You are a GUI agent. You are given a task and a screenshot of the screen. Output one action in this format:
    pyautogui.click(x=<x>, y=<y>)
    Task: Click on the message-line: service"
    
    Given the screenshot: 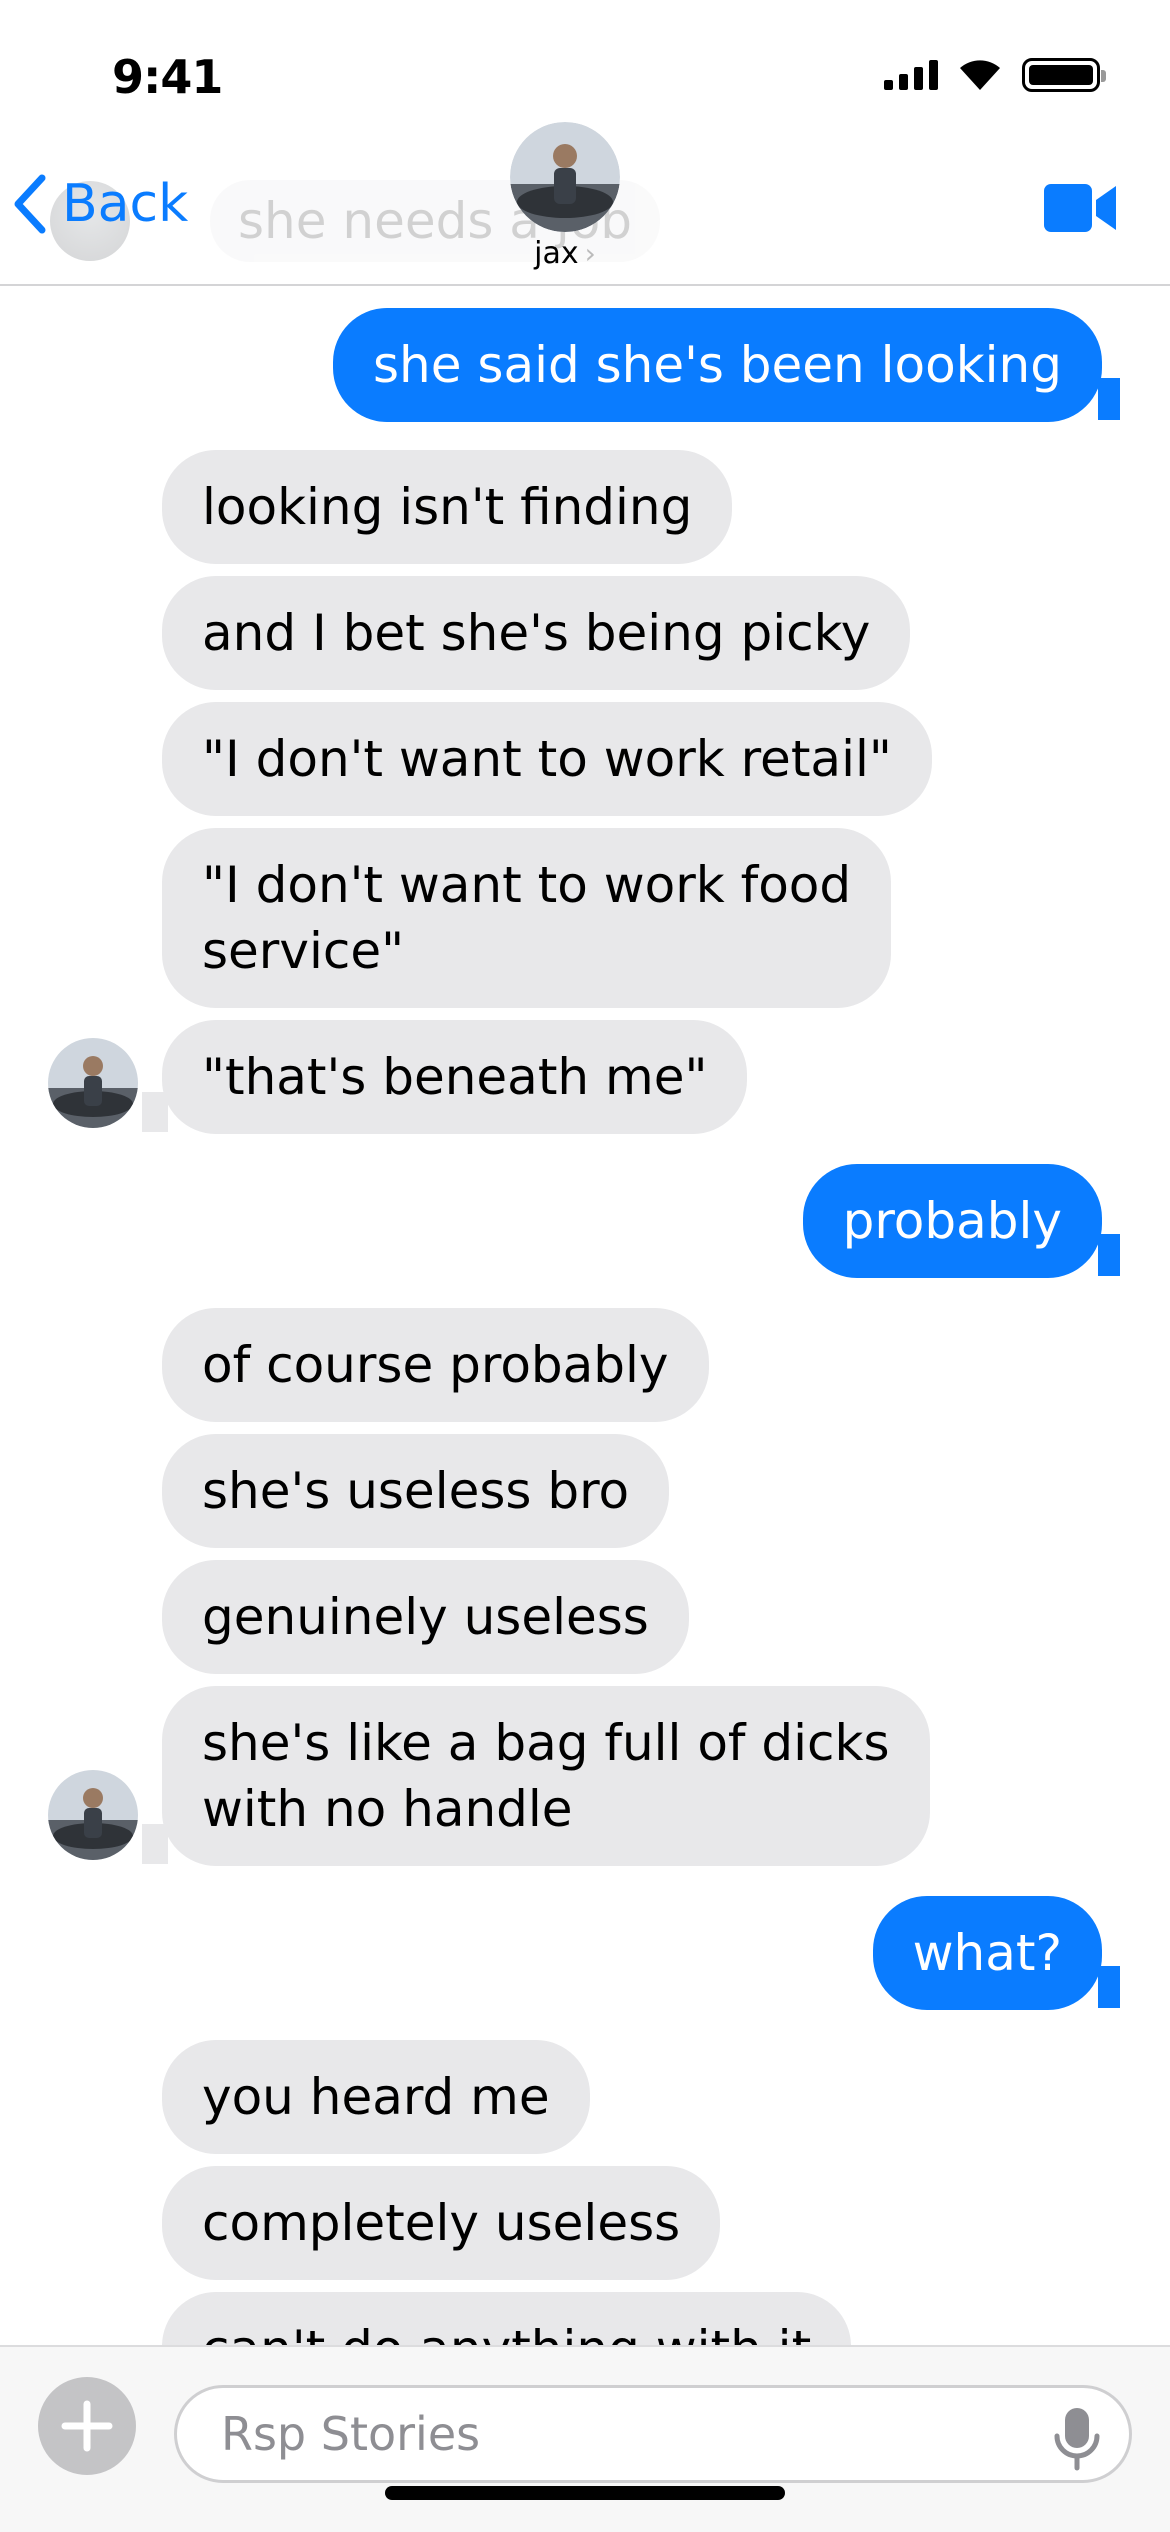 What is the action you would take?
    pyautogui.click(x=303, y=951)
    